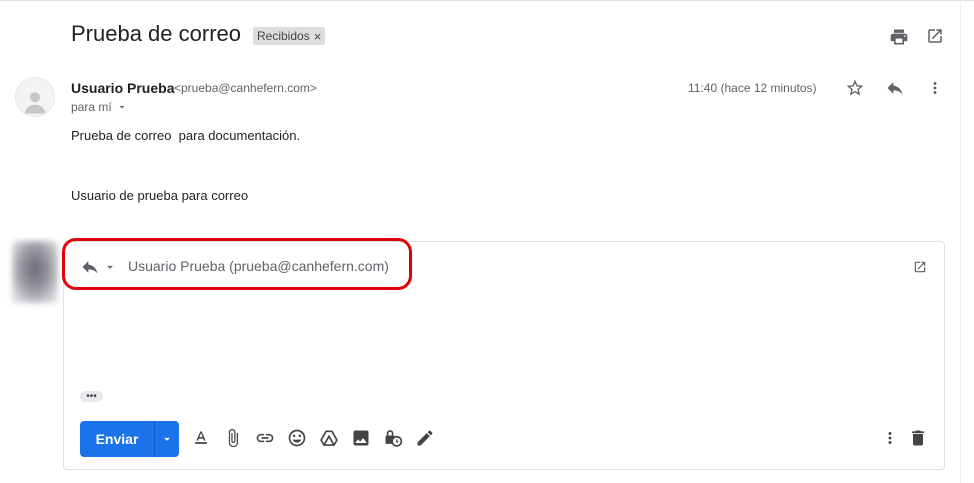 The width and height of the screenshot is (974, 483). I want to click on to-label: para mí, so click(91, 107).